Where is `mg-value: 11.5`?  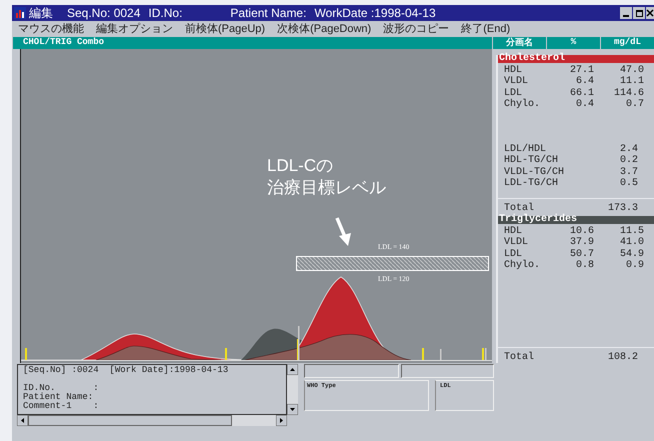 mg-value: 11.5 is located at coordinates (631, 231).